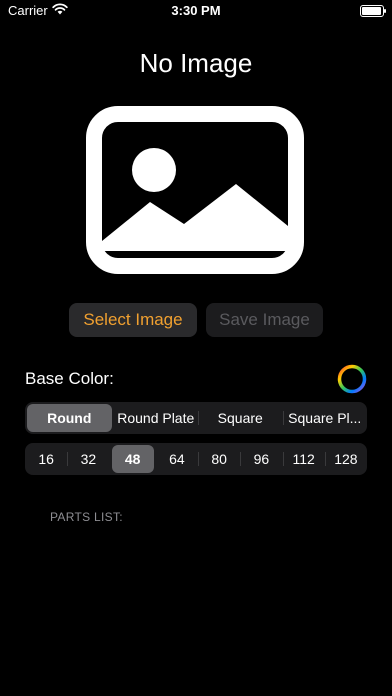  What do you see at coordinates (133, 320) in the screenshot?
I see `select-image-button: Select Image` at bounding box center [133, 320].